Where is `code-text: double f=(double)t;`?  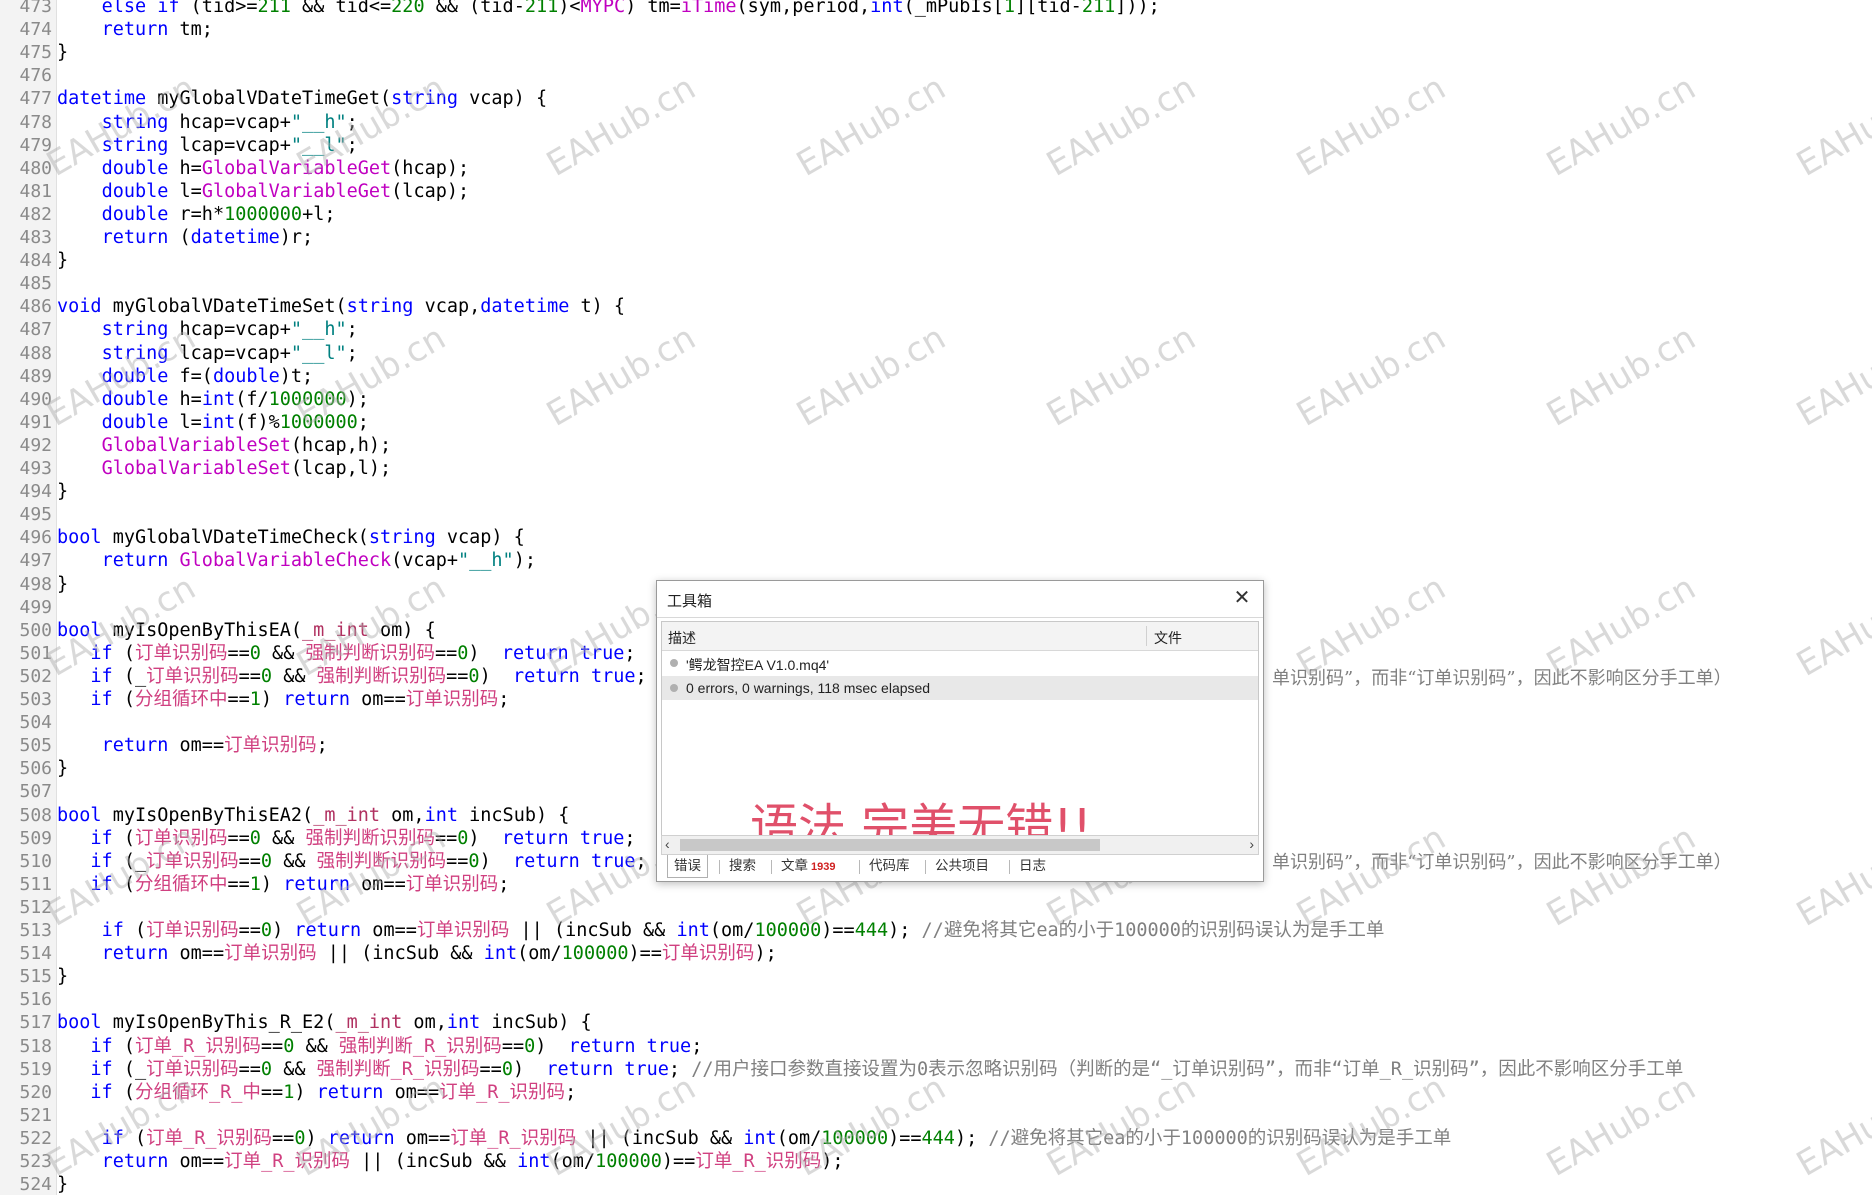 code-text: double f=(double)t; is located at coordinates (185, 376).